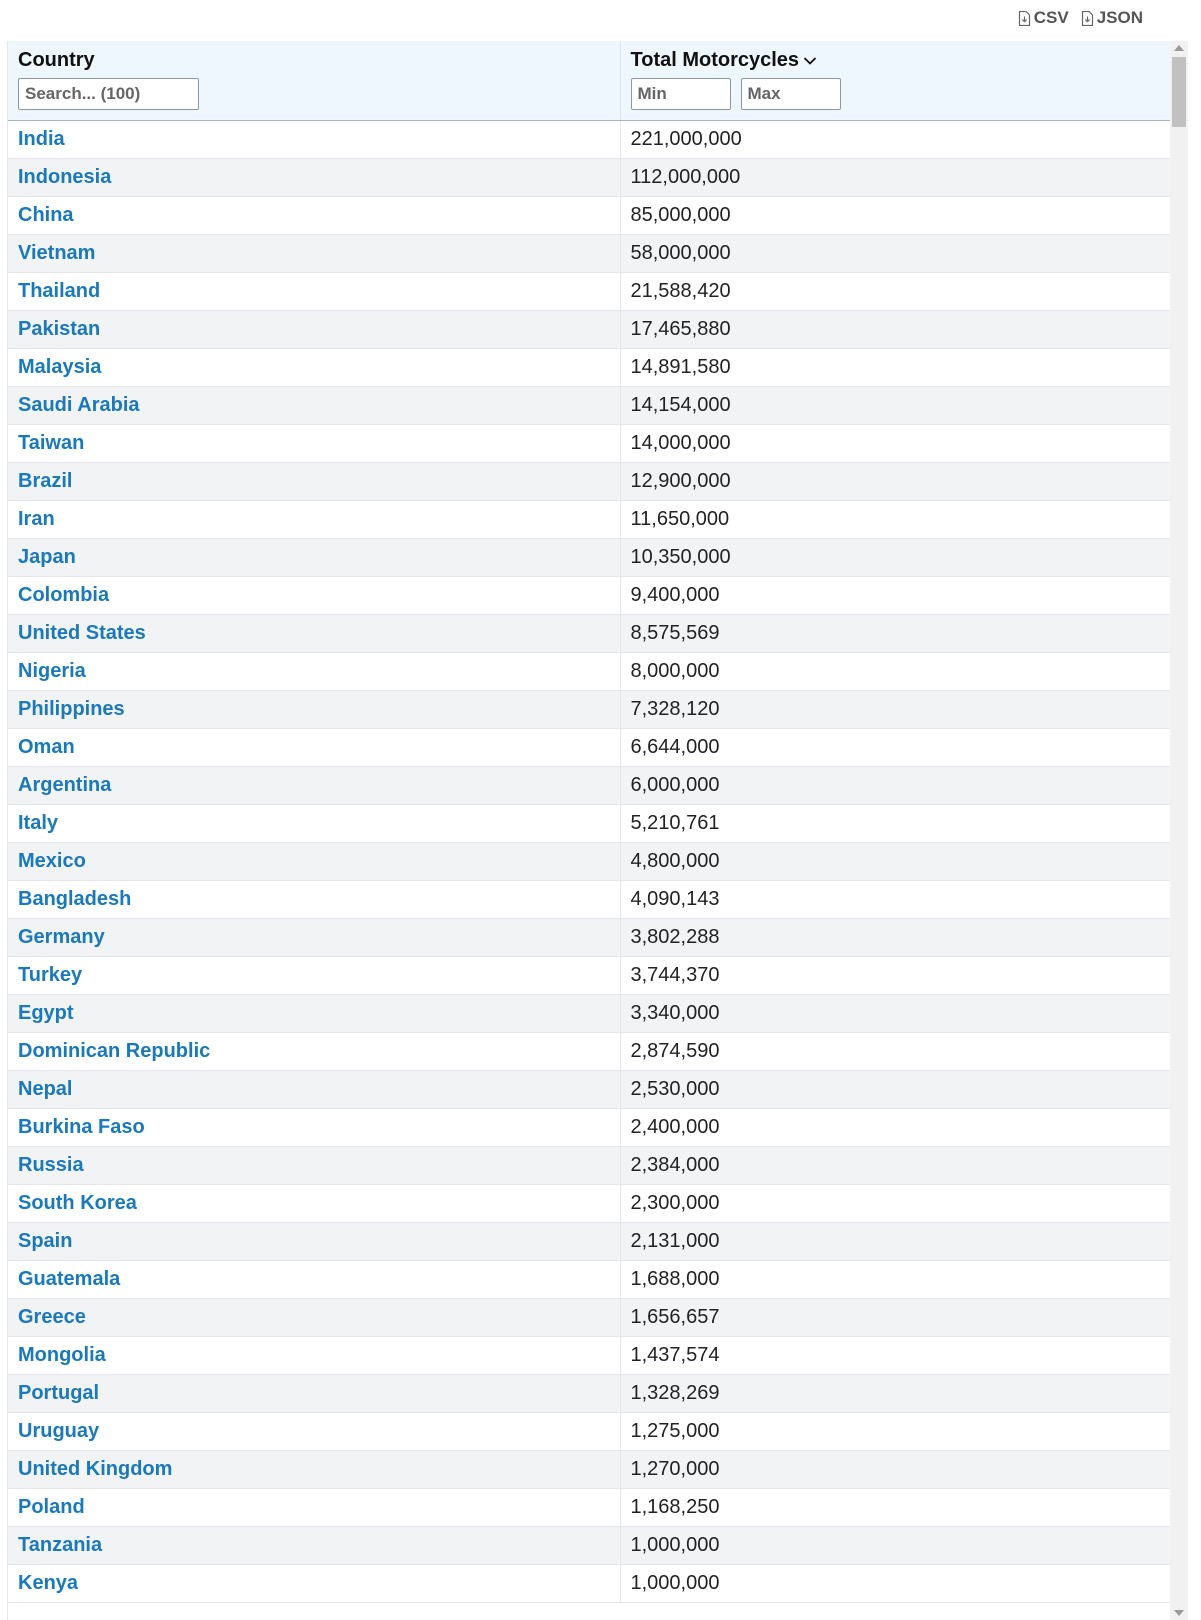 This screenshot has height=1620, width=1201. Describe the element at coordinates (314, 861) in the screenshot. I see `country-link: Mexico` at that location.